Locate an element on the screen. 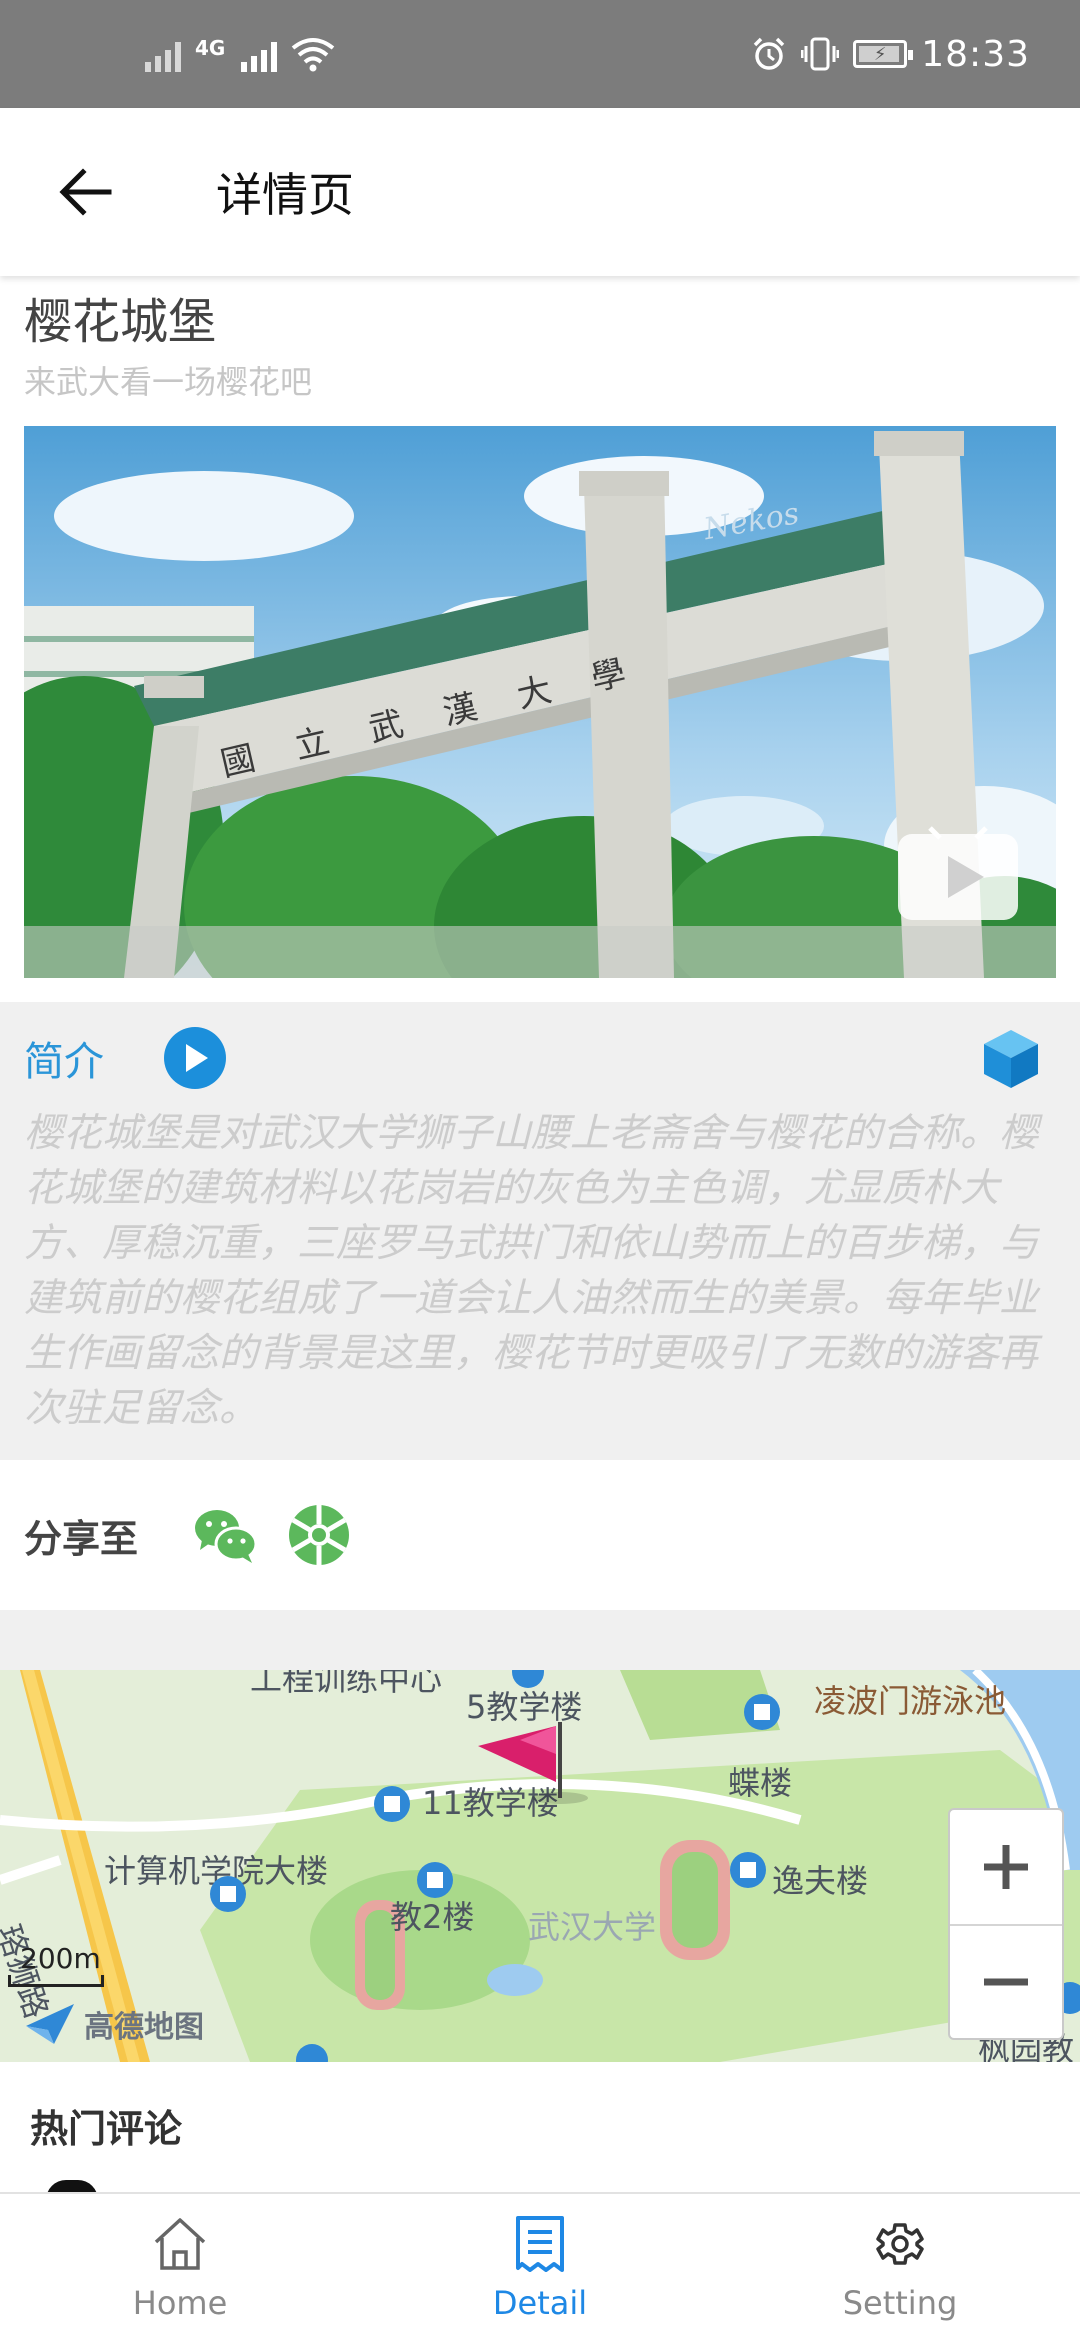  amap-logo: 高德地图 is located at coordinates (114, 2024).